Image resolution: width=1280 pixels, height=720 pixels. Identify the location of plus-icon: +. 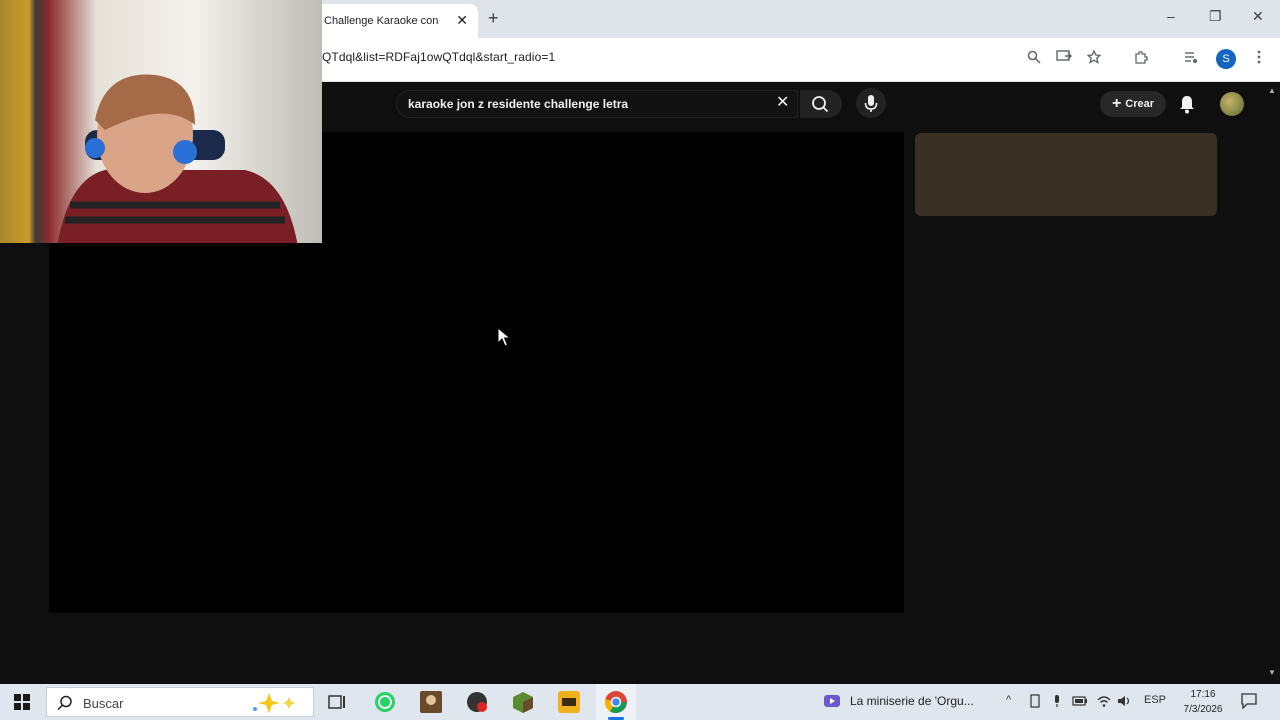
(1116, 103).